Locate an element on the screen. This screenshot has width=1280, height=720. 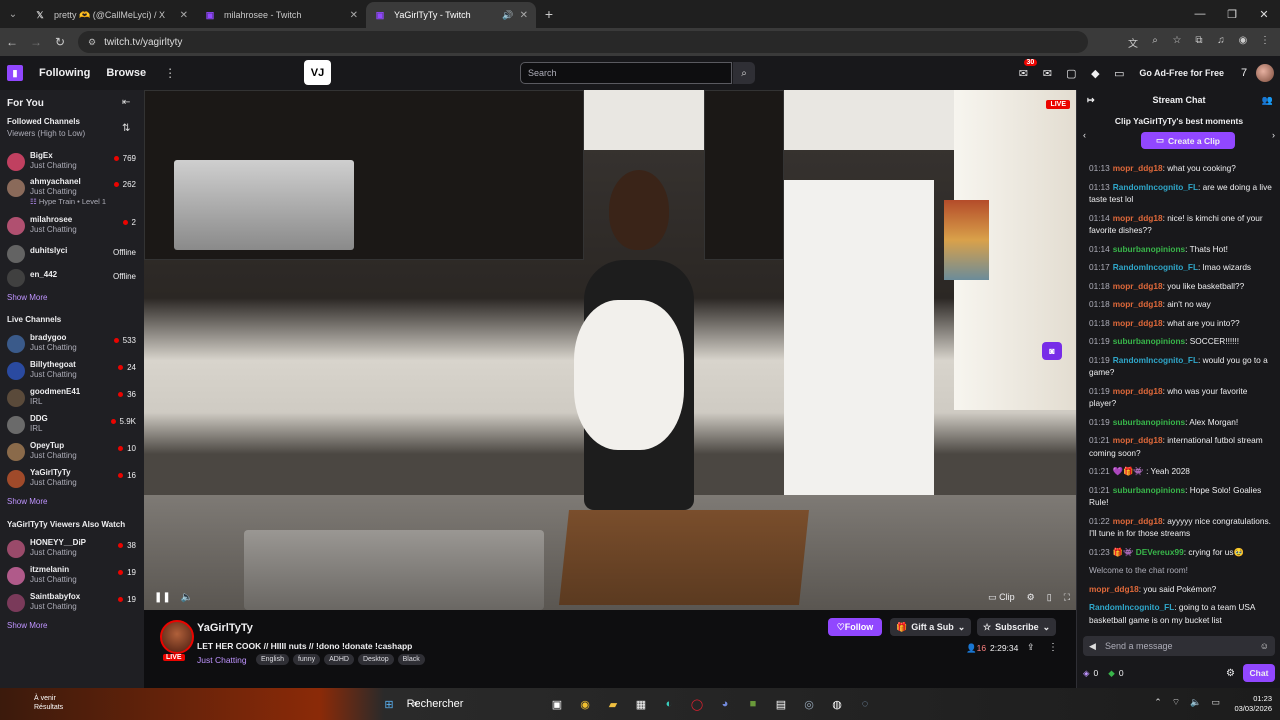
bookmark-star-icon: ☆ is located at coordinates (1177, 42).